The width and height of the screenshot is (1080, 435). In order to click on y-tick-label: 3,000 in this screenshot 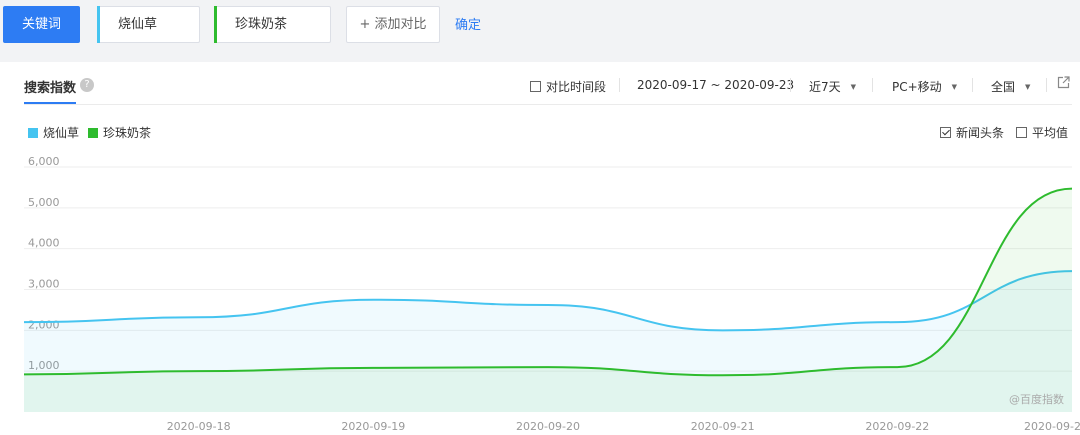, I will do `click(44, 284)`.